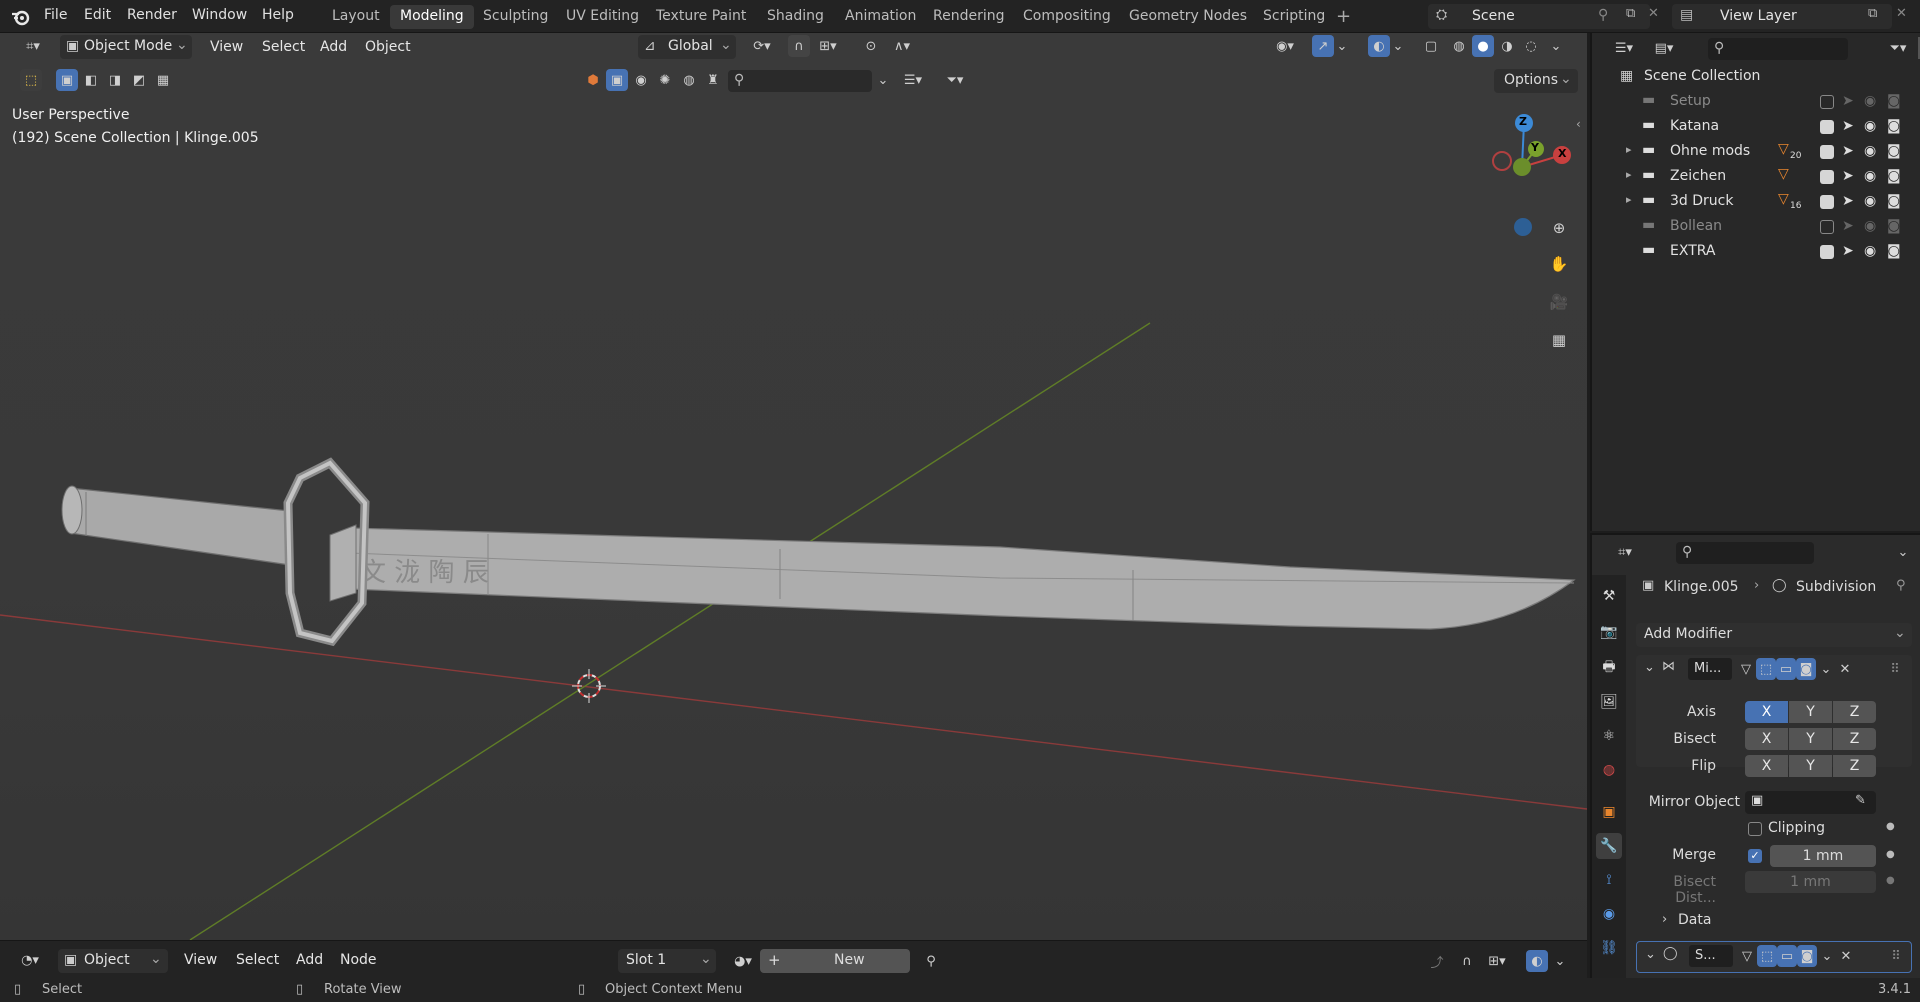  Describe the element at coordinates (1755, 856) in the screenshot. I see `merge-checkbox: ✓` at that location.